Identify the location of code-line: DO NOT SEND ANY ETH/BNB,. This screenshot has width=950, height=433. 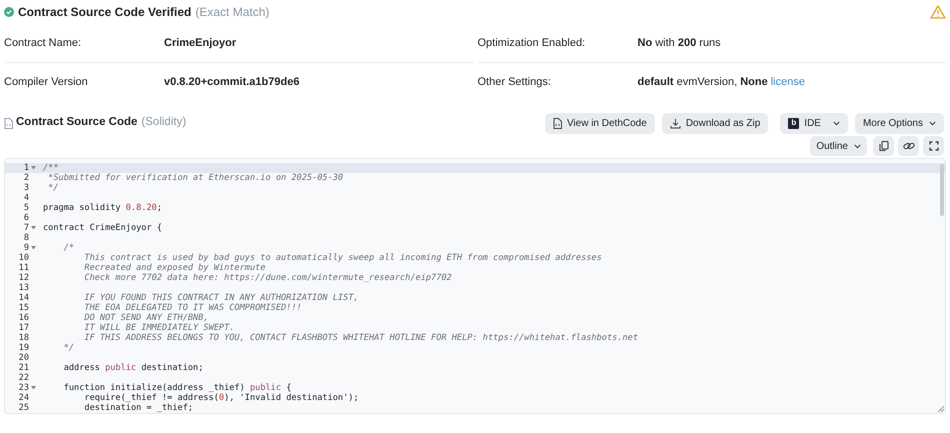
(146, 318).